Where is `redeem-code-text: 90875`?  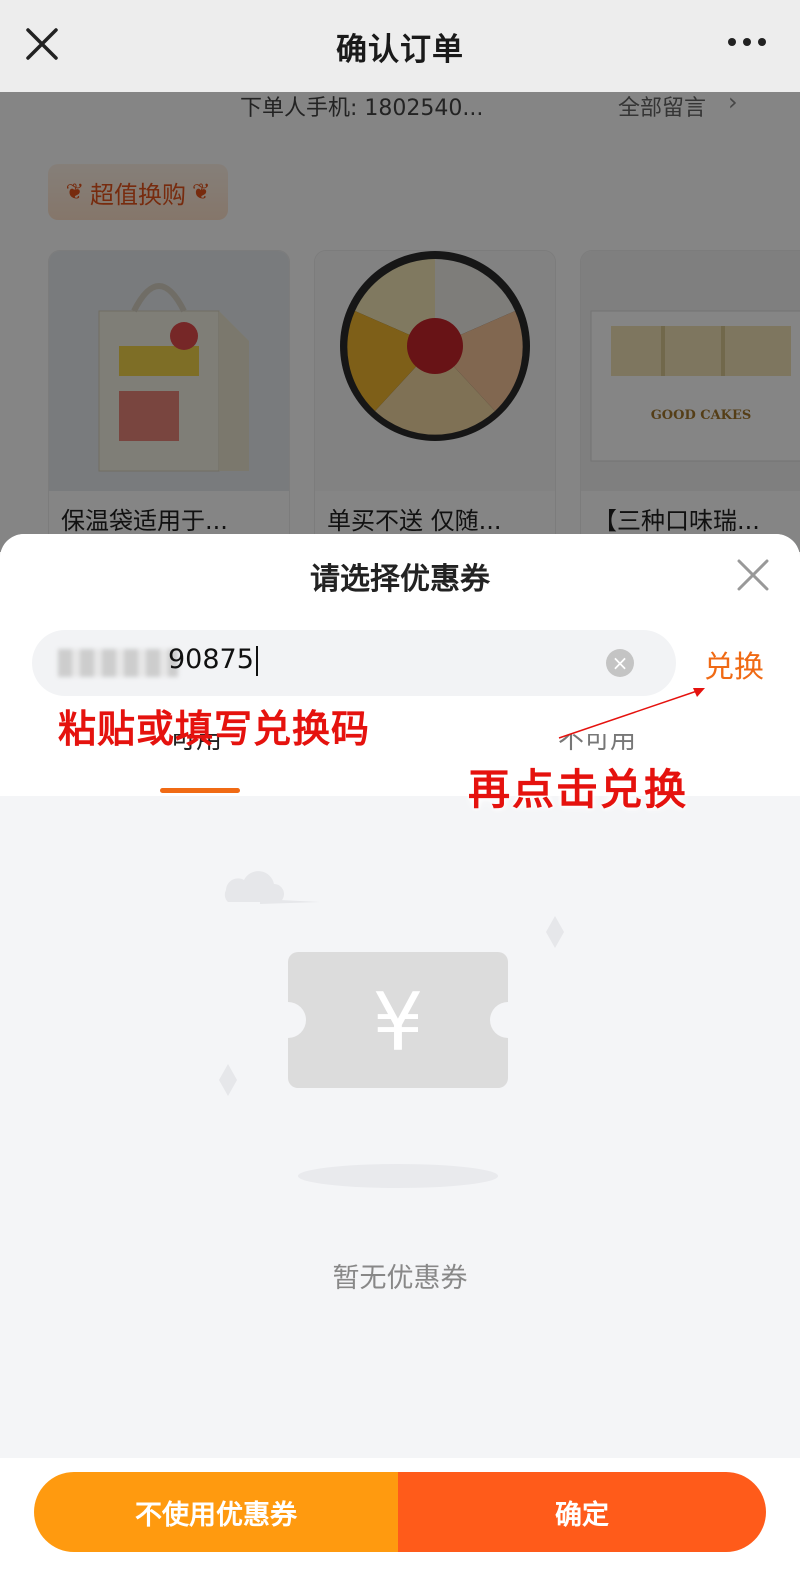
redeem-code-text: 90875 is located at coordinates (211, 659).